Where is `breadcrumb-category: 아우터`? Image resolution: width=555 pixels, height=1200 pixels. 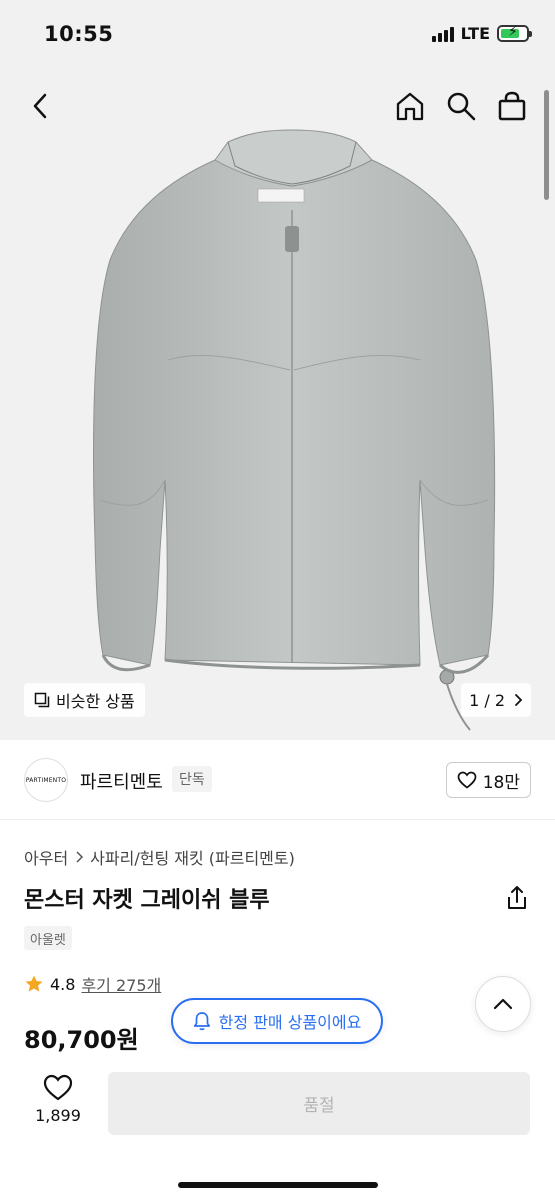 breadcrumb-category: 아우터 is located at coordinates (46, 857).